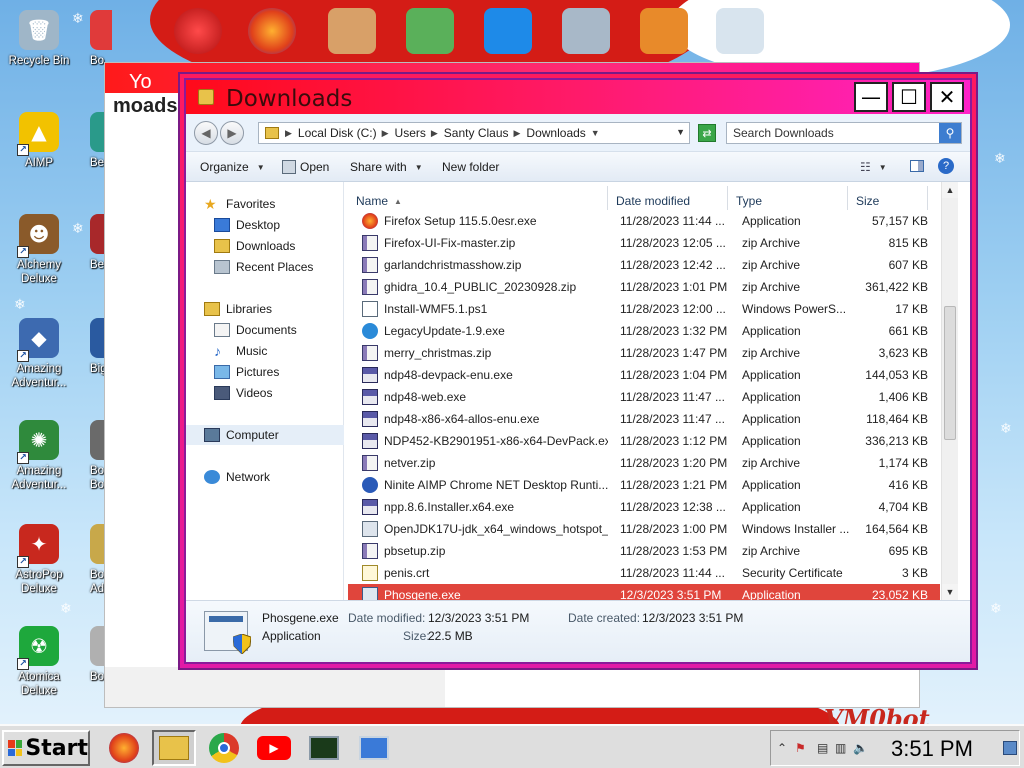  I want to click on shortcut-shark-icon, so click(586, 31).